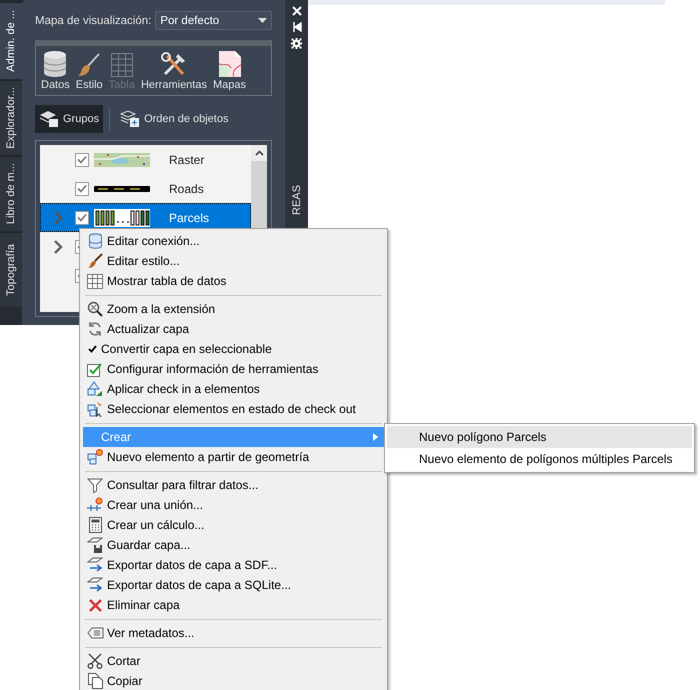 The image size is (700, 690). Describe the element at coordinates (93, 20) in the screenshot. I see `field-label: Mapa de visualización:` at that location.